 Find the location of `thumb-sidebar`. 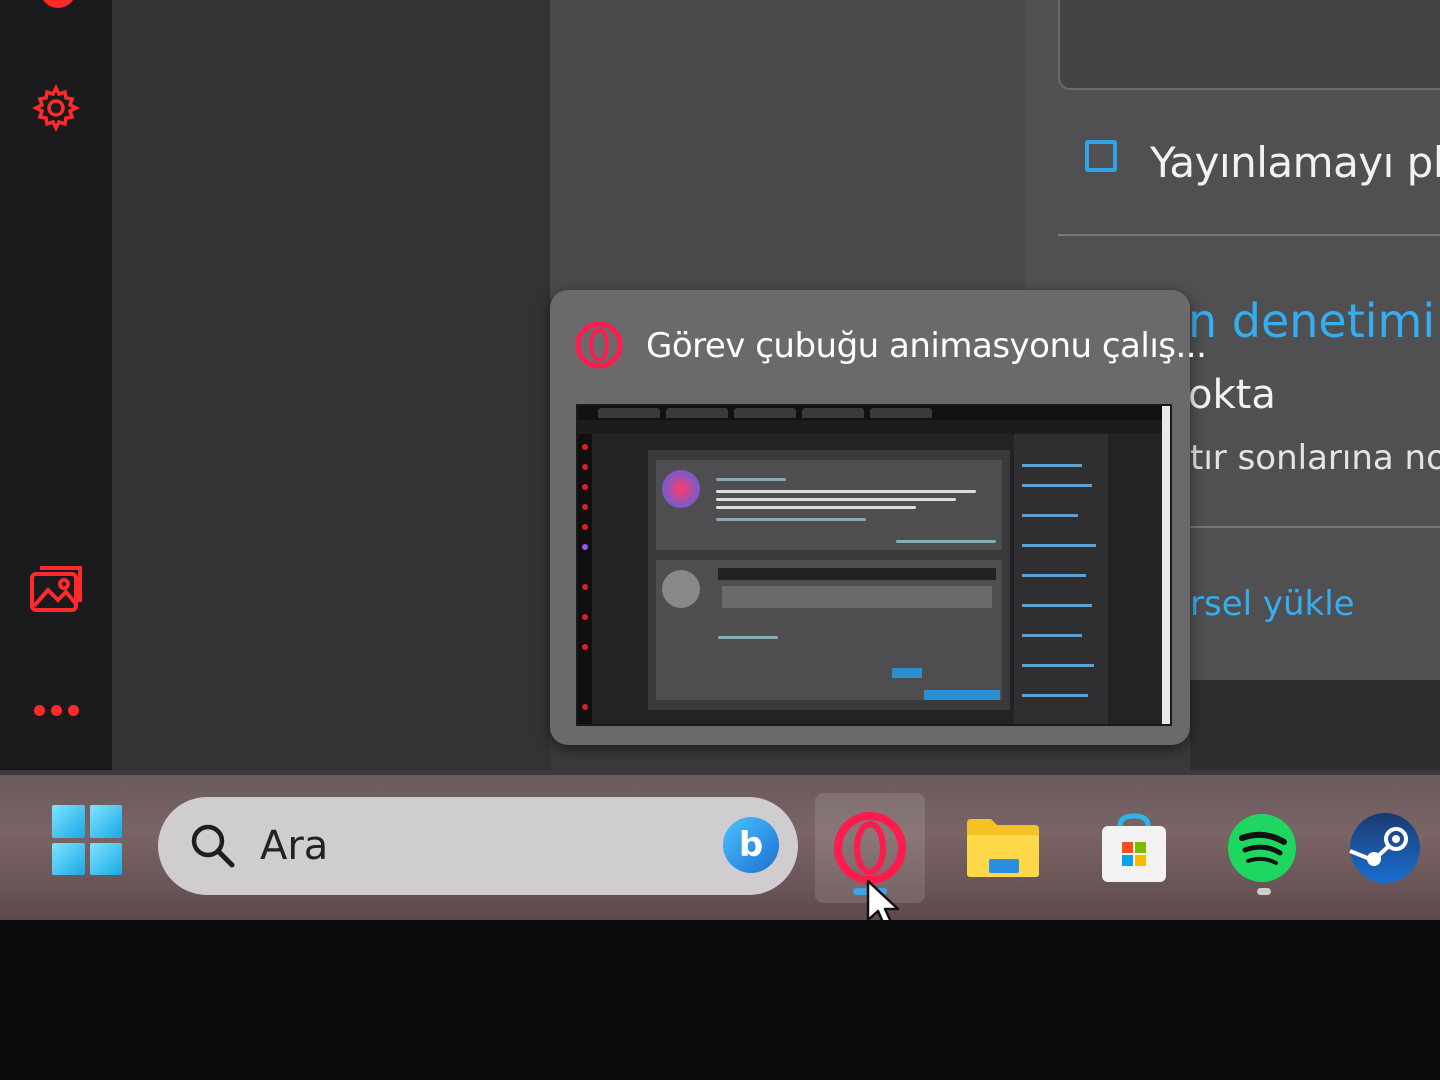

thumb-sidebar is located at coordinates (585, 579).